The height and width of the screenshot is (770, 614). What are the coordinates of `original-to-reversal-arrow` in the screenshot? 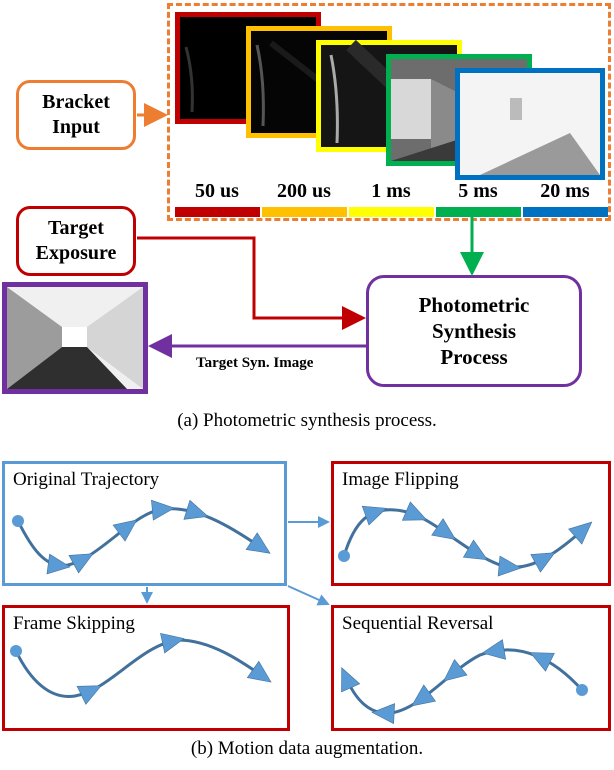 It's located at (308, 595).